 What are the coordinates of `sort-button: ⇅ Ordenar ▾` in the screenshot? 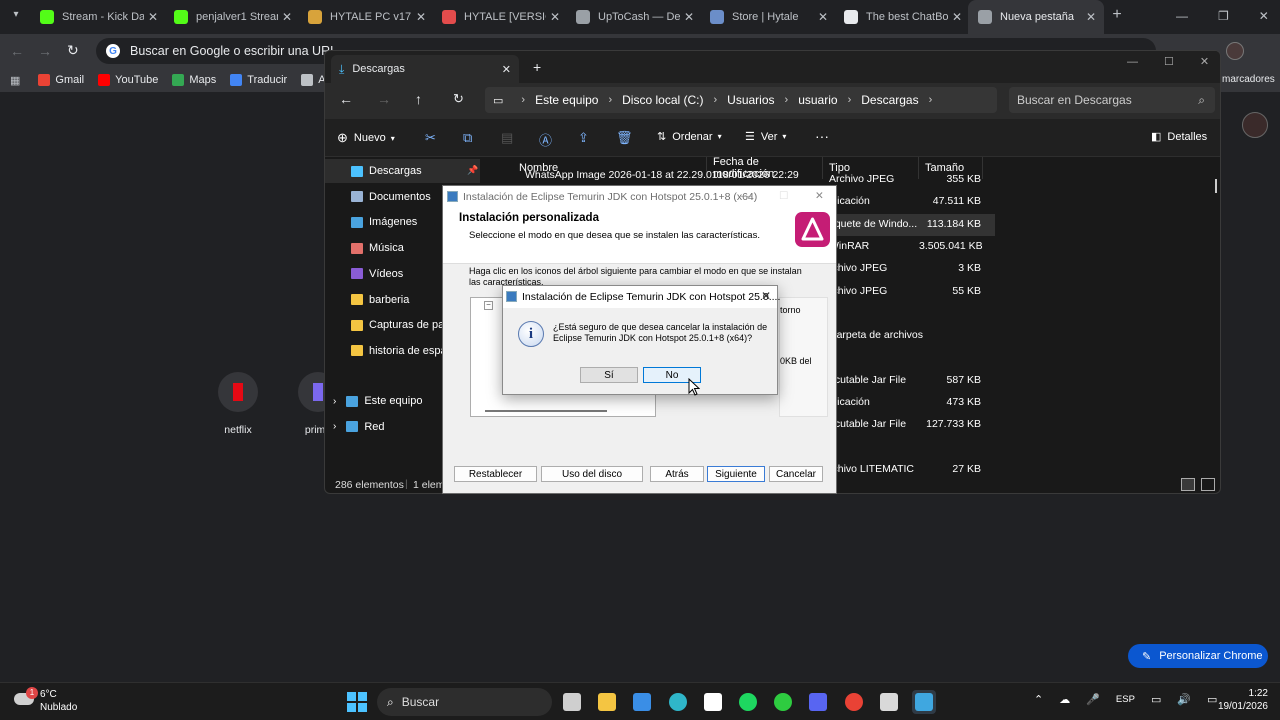 It's located at (689, 137).